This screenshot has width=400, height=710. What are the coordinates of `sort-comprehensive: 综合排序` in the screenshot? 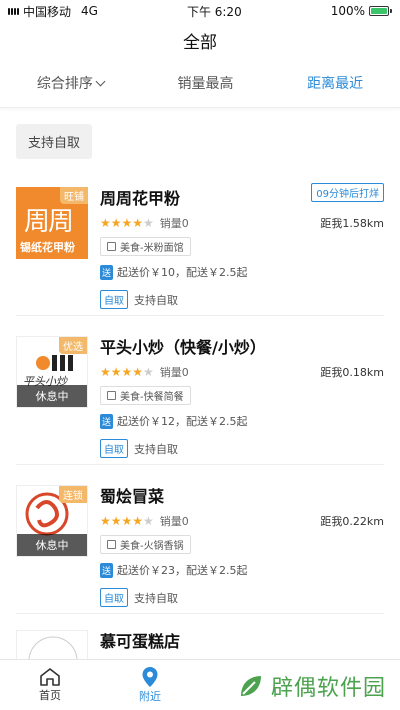 It's located at (71, 83).